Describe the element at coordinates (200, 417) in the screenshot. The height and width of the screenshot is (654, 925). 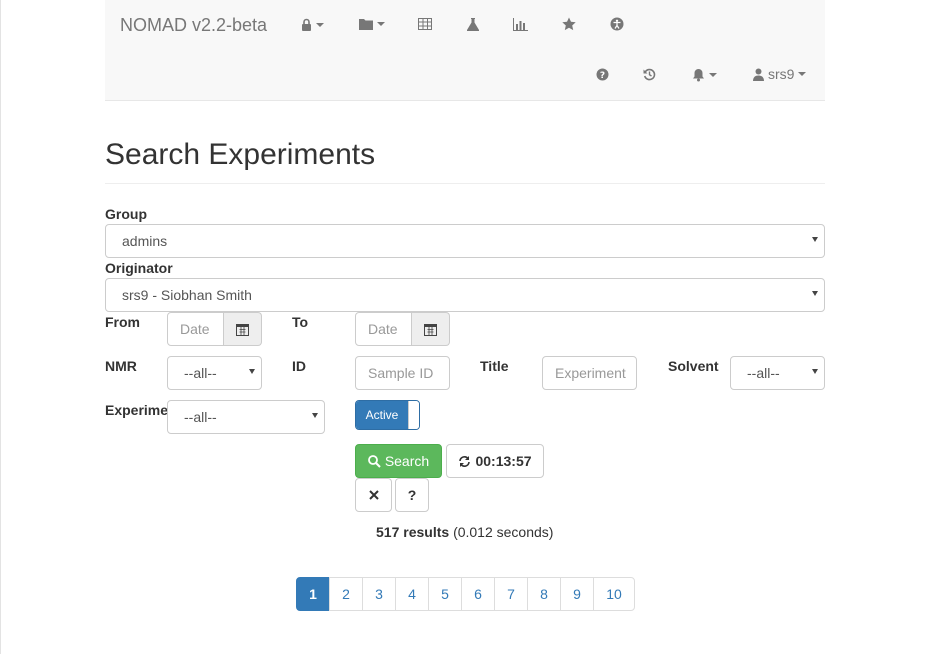
I see `experiment-select-value: --all--` at that location.